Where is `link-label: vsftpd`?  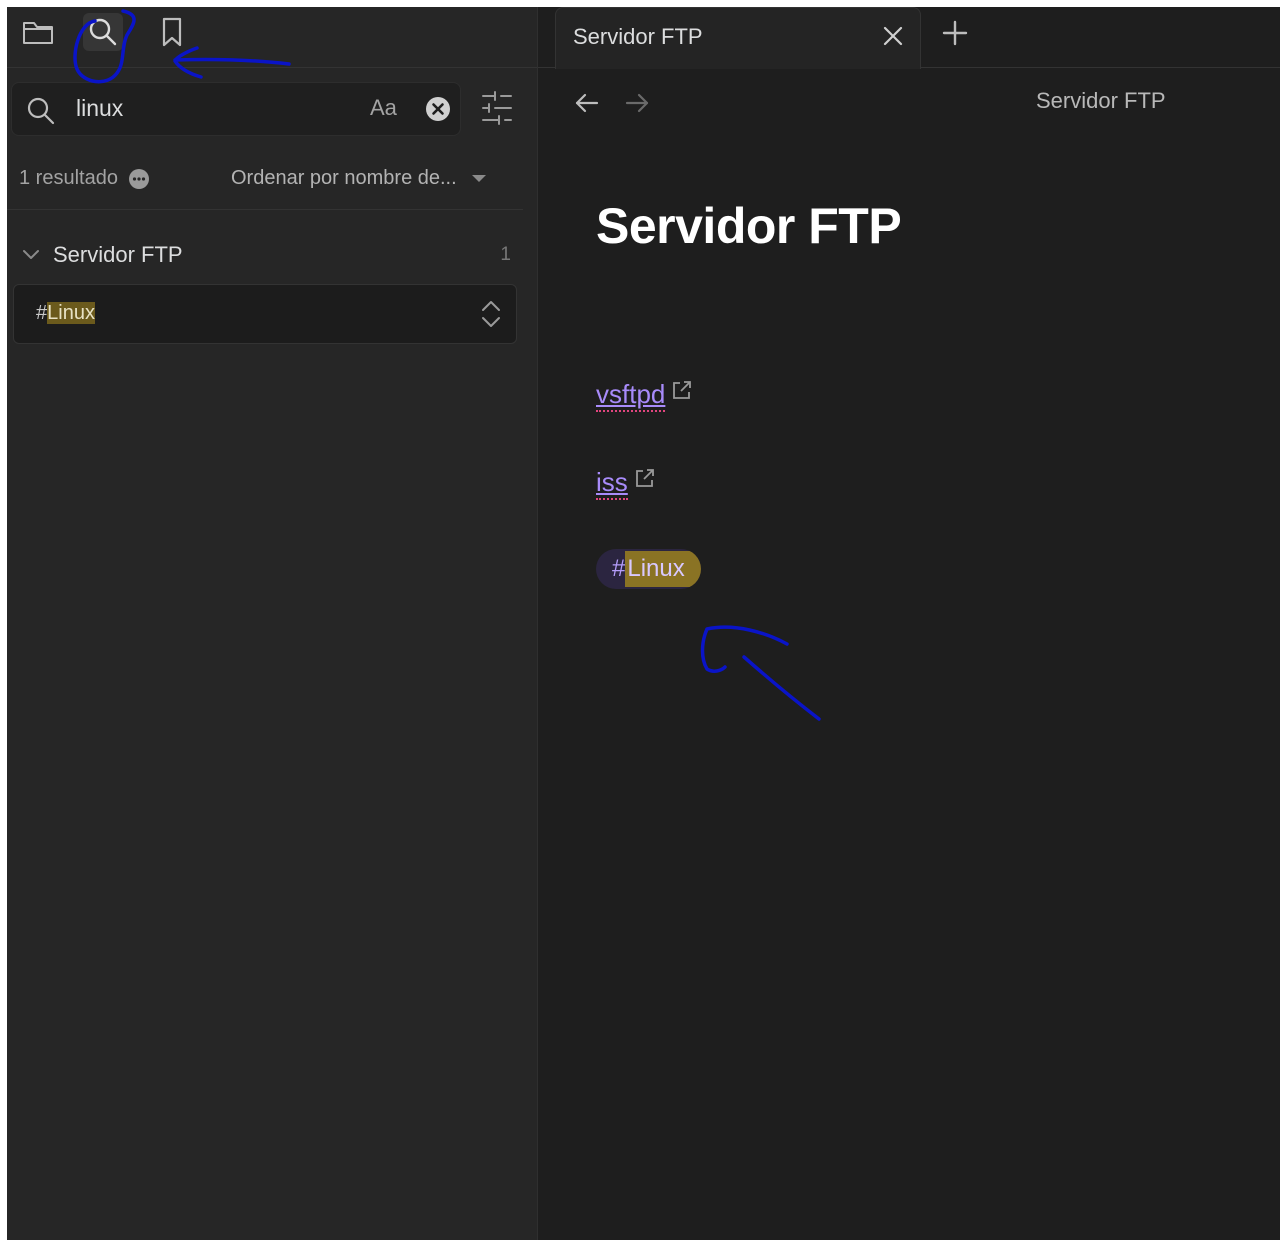 link-label: vsftpd is located at coordinates (631, 395).